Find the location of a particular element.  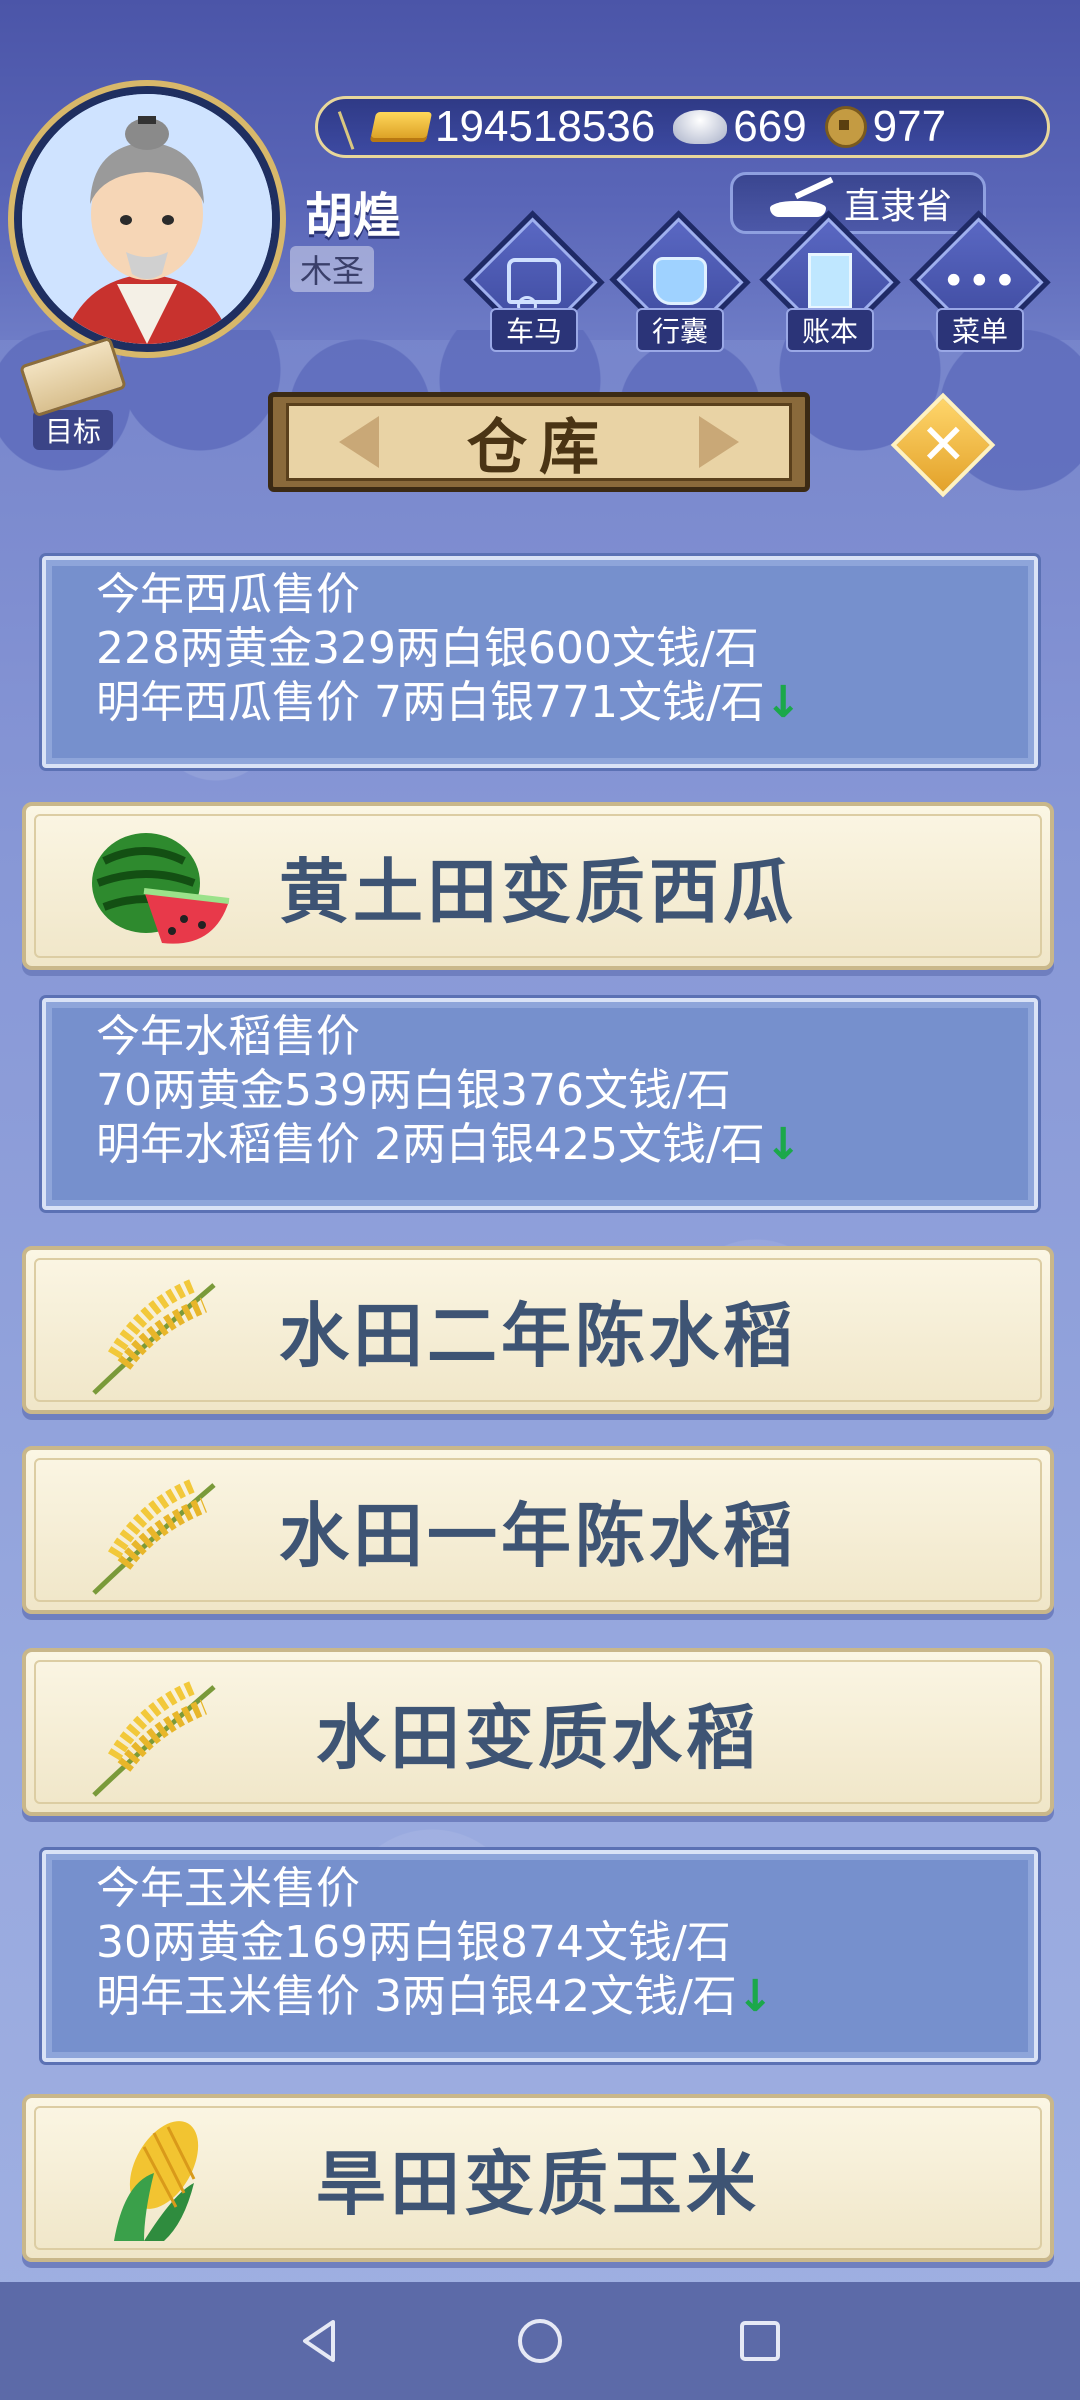

price-title: 今年水稻售价 is located at coordinates (228, 1036).